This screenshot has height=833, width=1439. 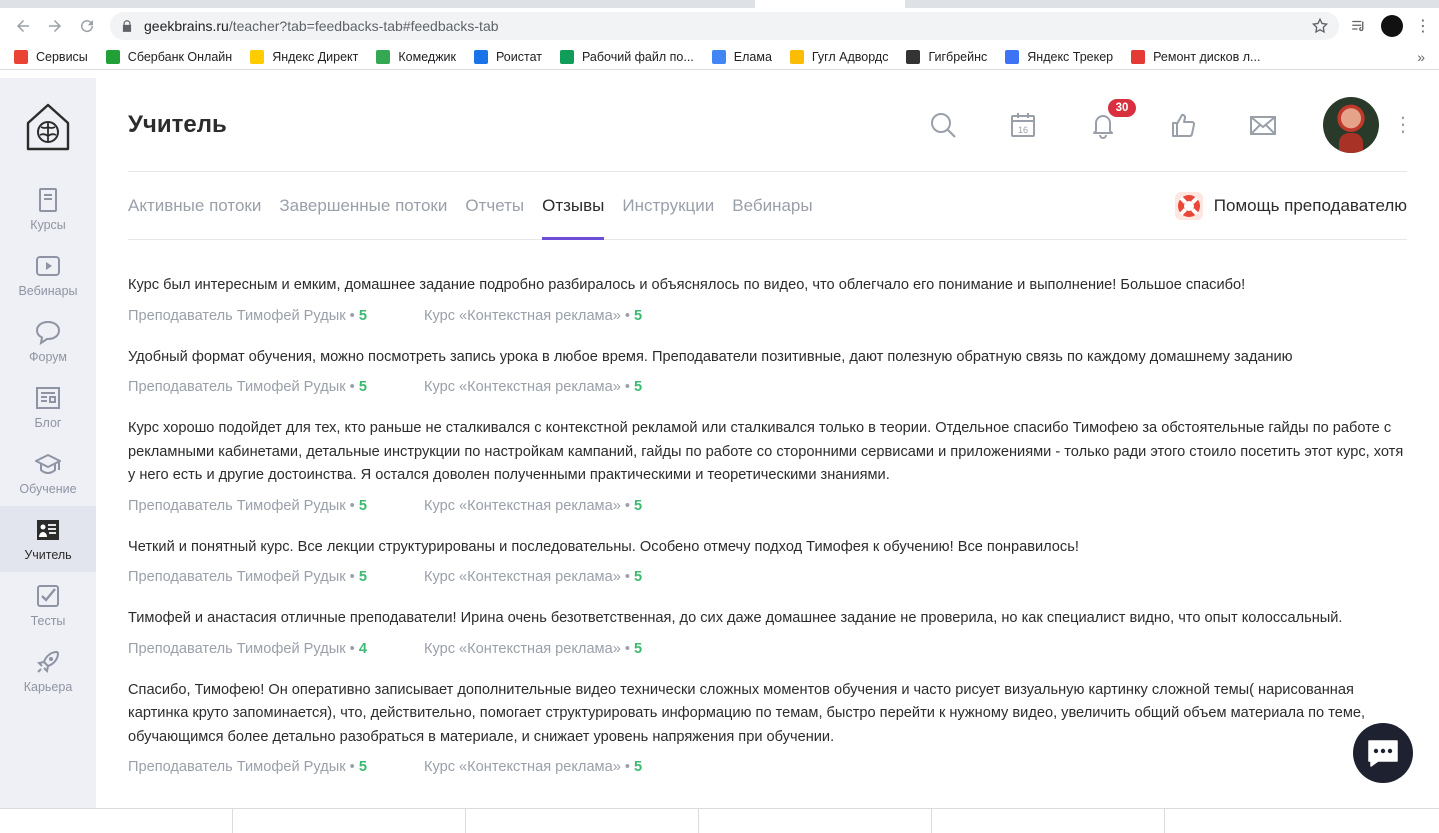 I want to click on bookmark-item: Сбербанк Онлайн, so click(x=169, y=56).